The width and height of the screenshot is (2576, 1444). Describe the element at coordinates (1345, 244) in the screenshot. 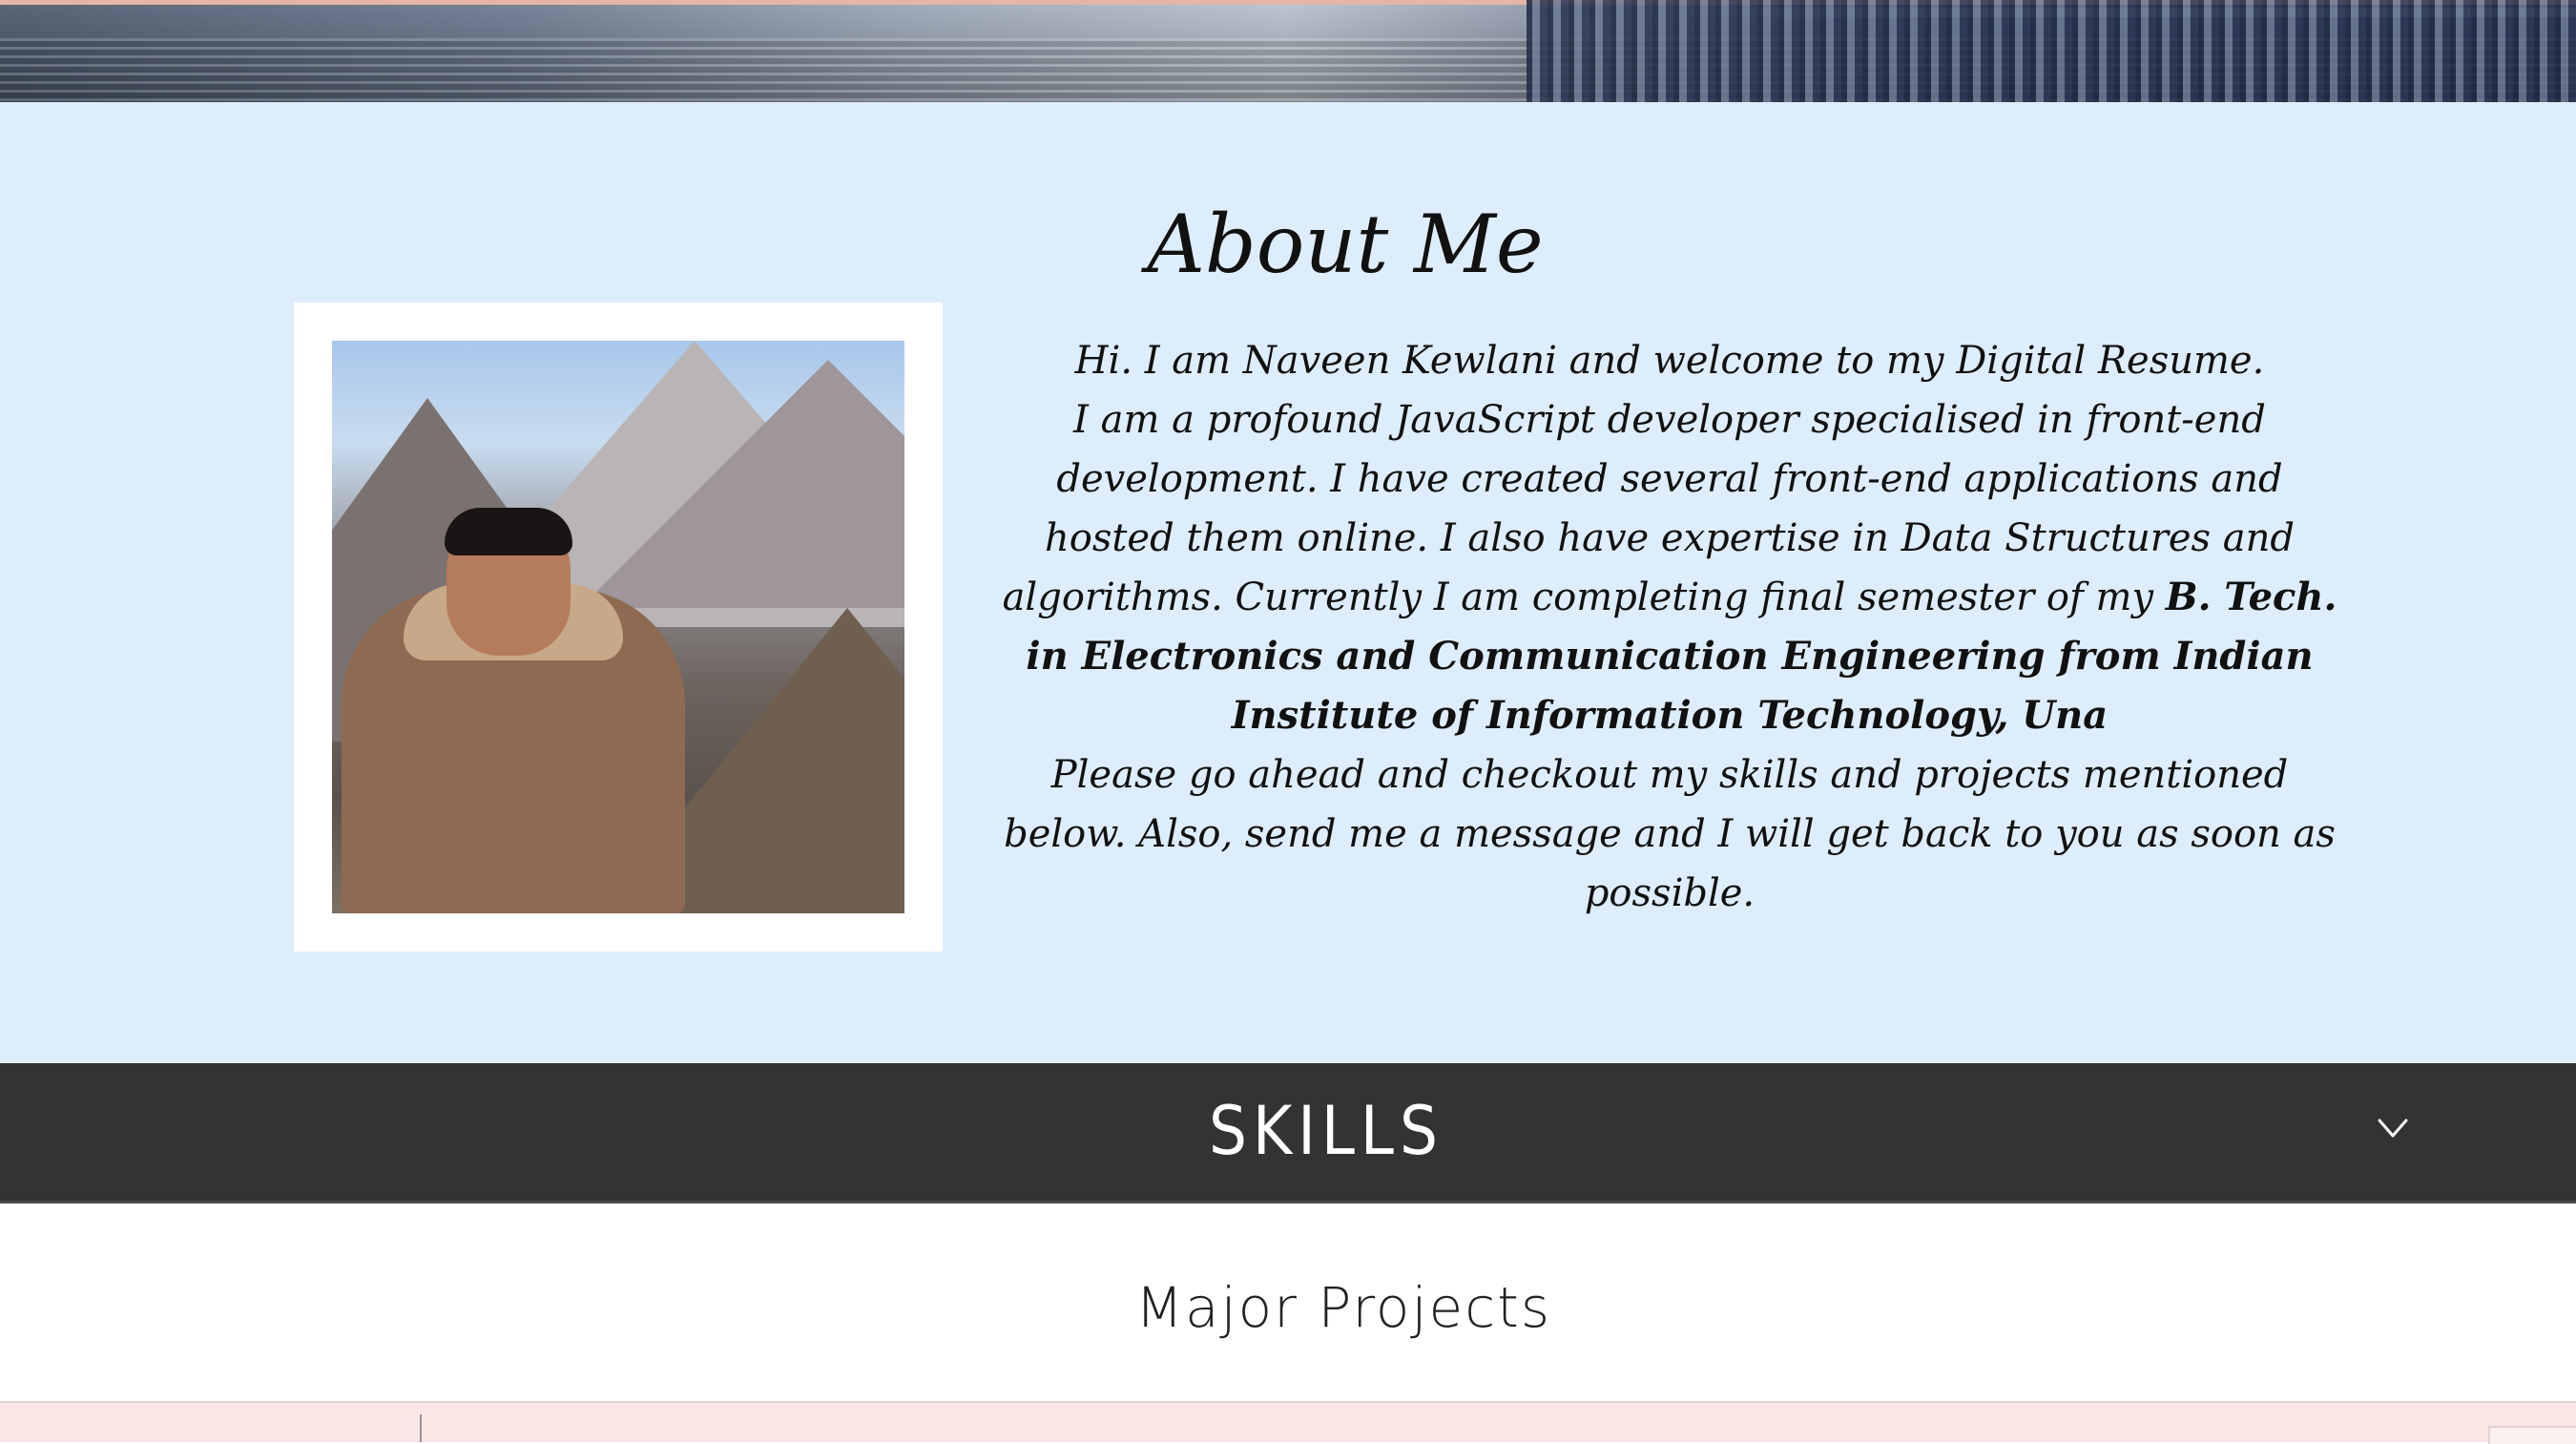

I see `about-title: About Me` at that location.